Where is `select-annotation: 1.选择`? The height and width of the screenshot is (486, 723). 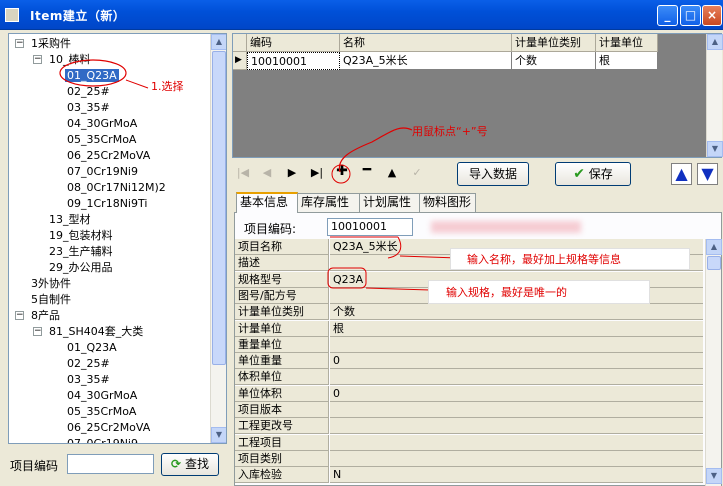
select-annotation: 1.选择 is located at coordinates (167, 86).